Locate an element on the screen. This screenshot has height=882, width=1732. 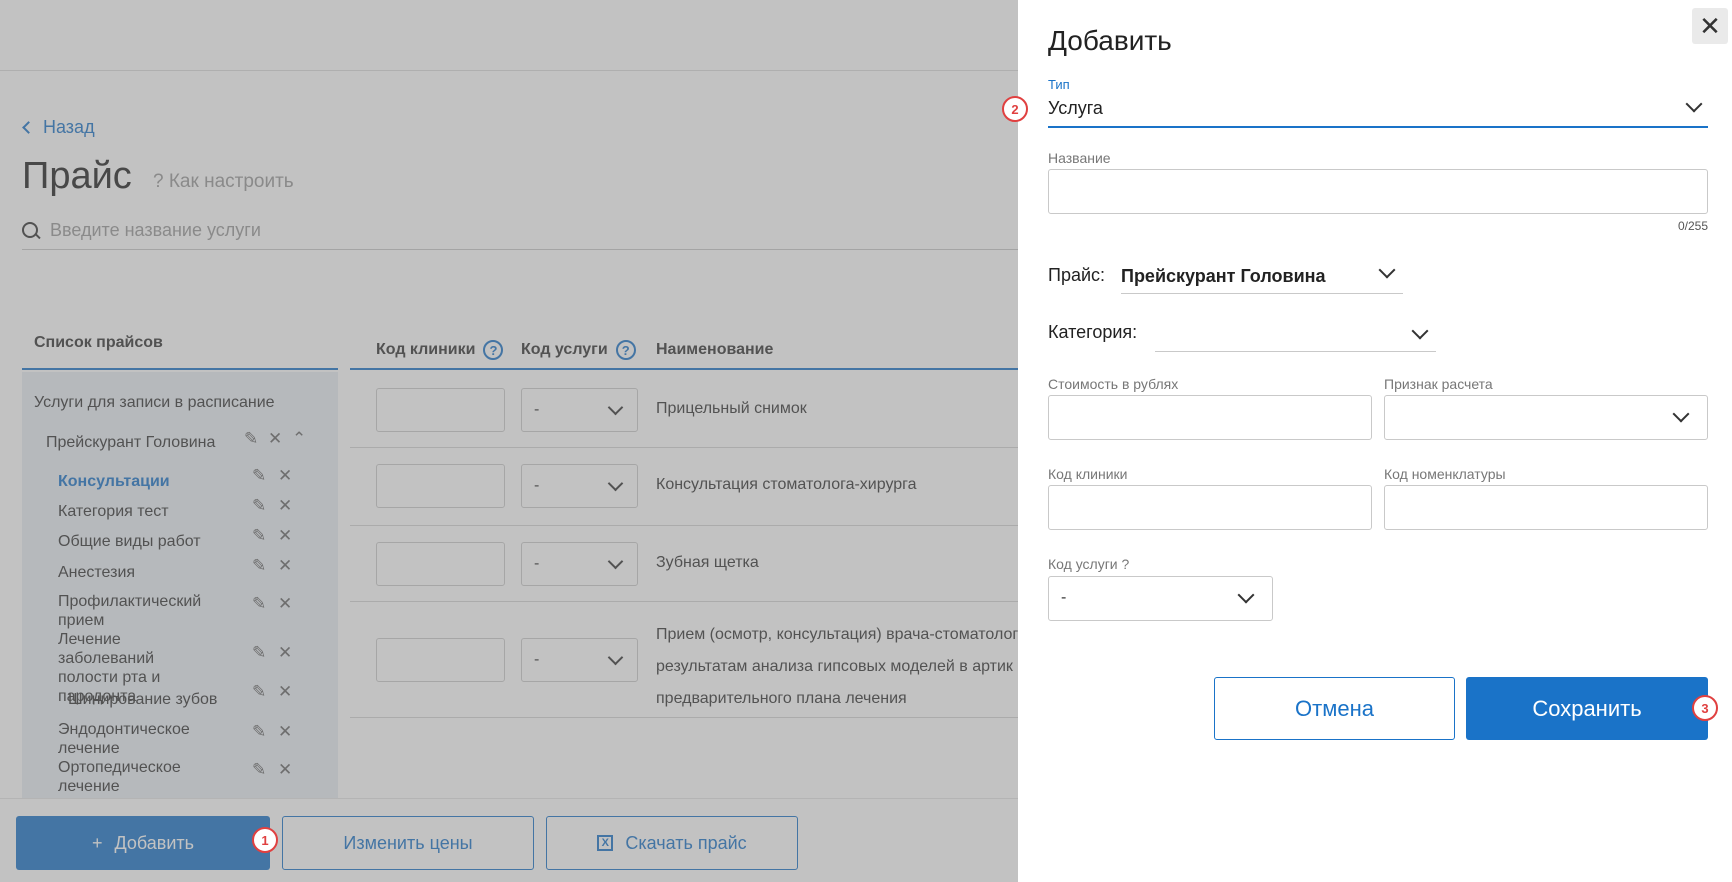
cost-input is located at coordinates (1210, 417).